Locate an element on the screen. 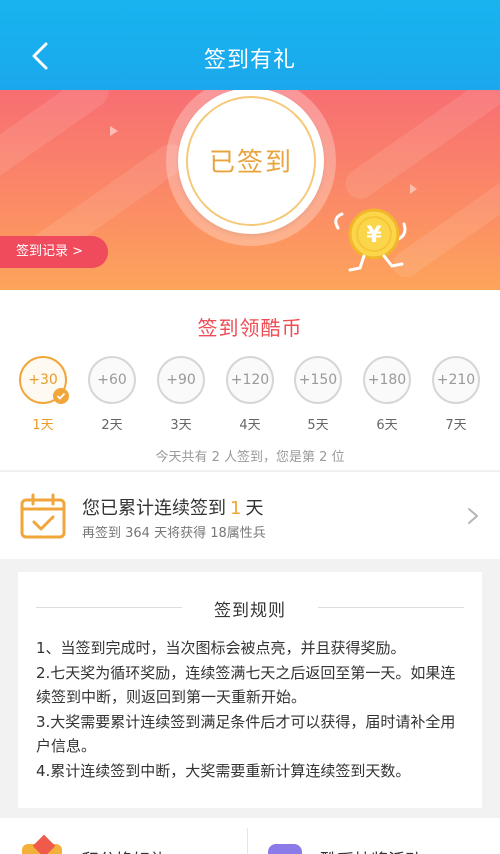  rules-header: 签到规则 is located at coordinates (250, 608).